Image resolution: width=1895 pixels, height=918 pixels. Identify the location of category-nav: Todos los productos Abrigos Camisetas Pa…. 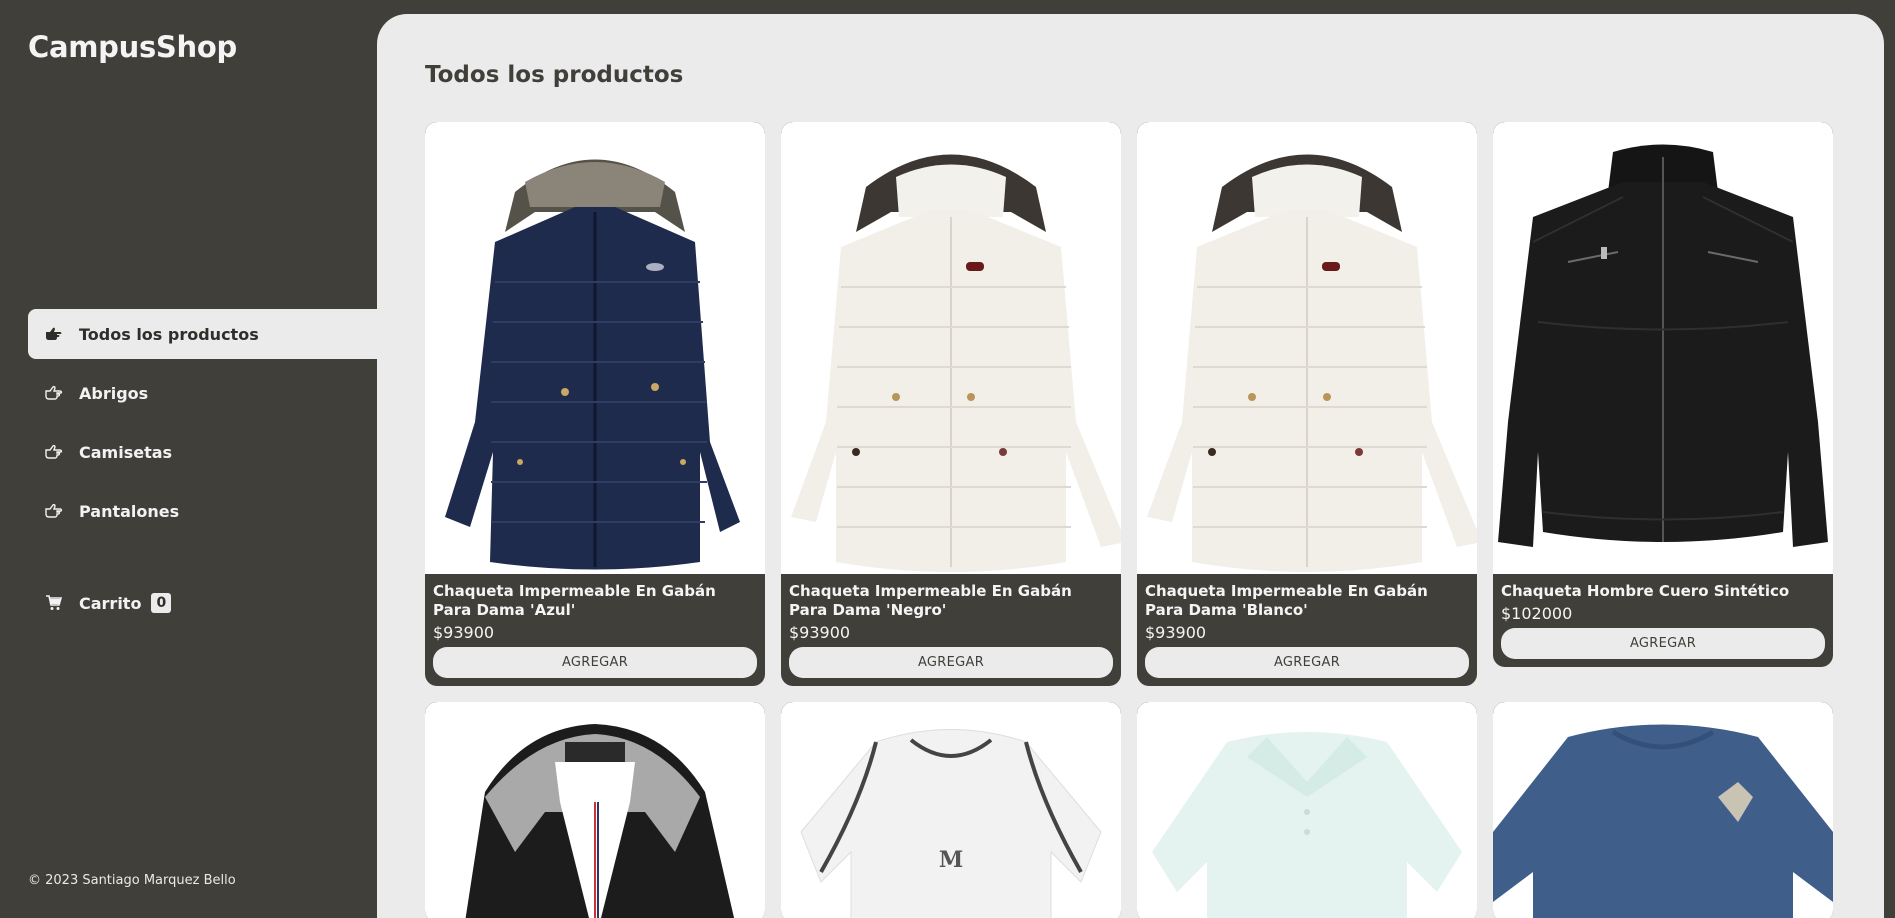
(202, 427).